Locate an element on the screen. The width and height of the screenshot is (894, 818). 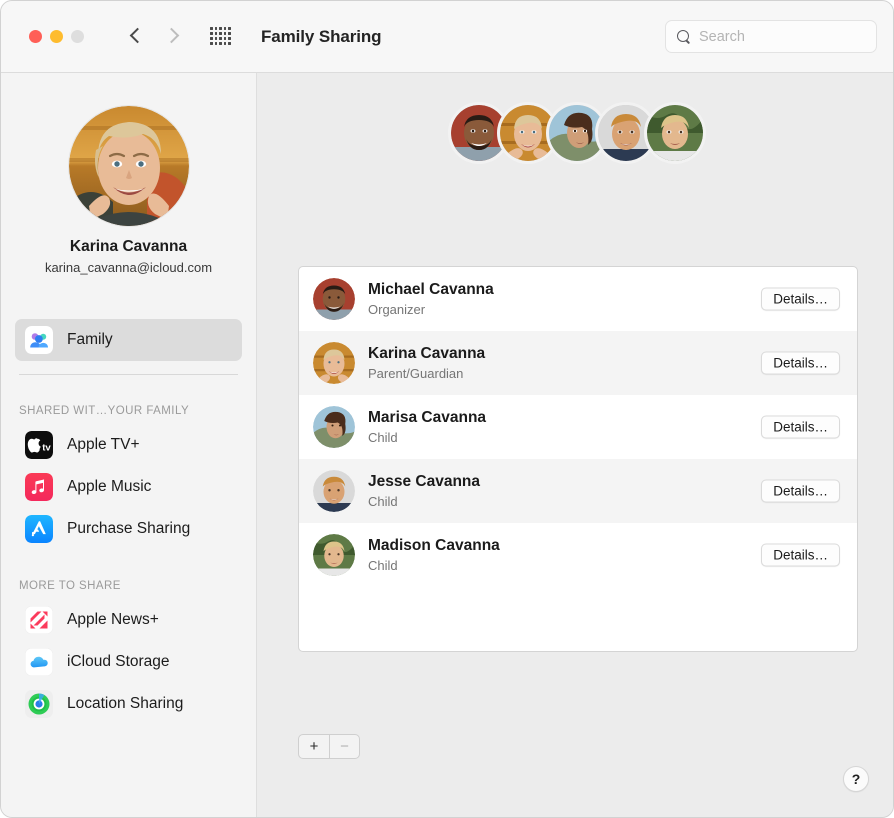
chevron-right-icon is located at coordinates (171, 36).